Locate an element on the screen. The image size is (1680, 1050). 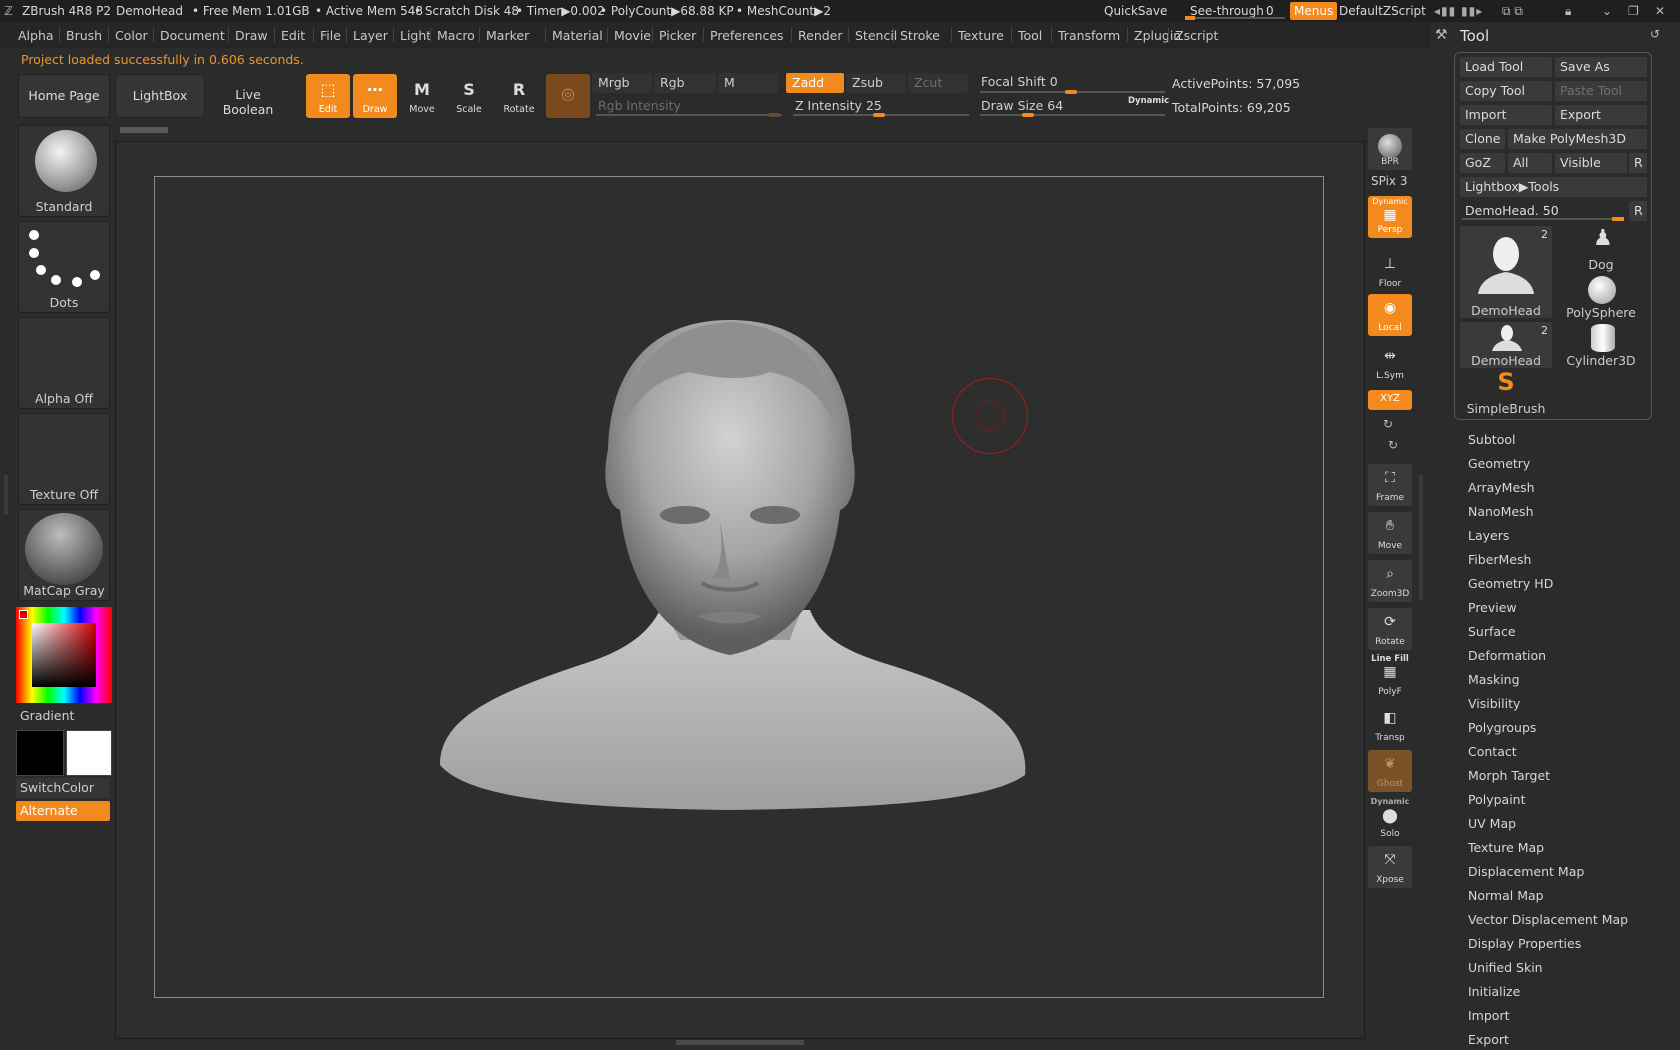
menu-layer: Layer is located at coordinates (370, 35).